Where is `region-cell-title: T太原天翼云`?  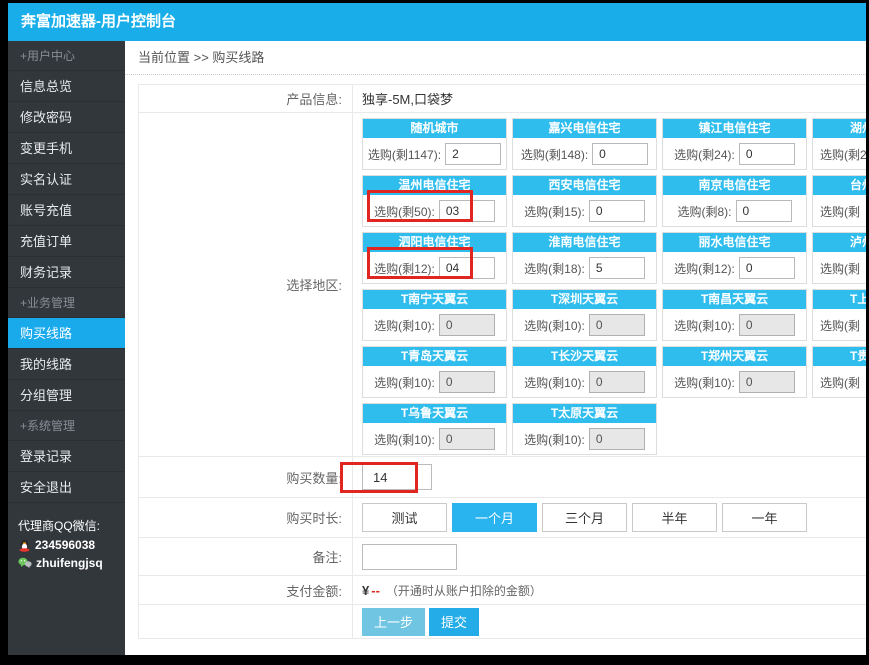 region-cell-title: T太原天翼云 is located at coordinates (584, 413).